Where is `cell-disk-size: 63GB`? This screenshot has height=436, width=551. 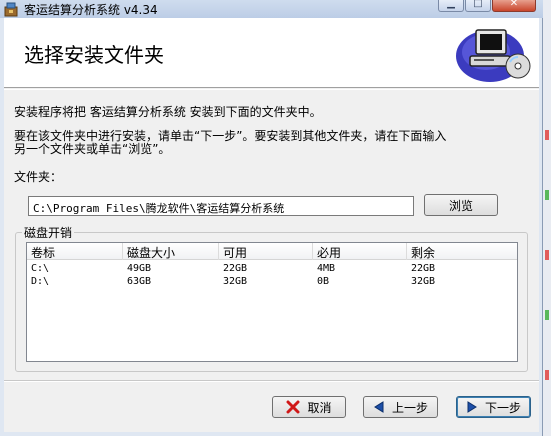
cell-disk-size: 63GB is located at coordinates (139, 281).